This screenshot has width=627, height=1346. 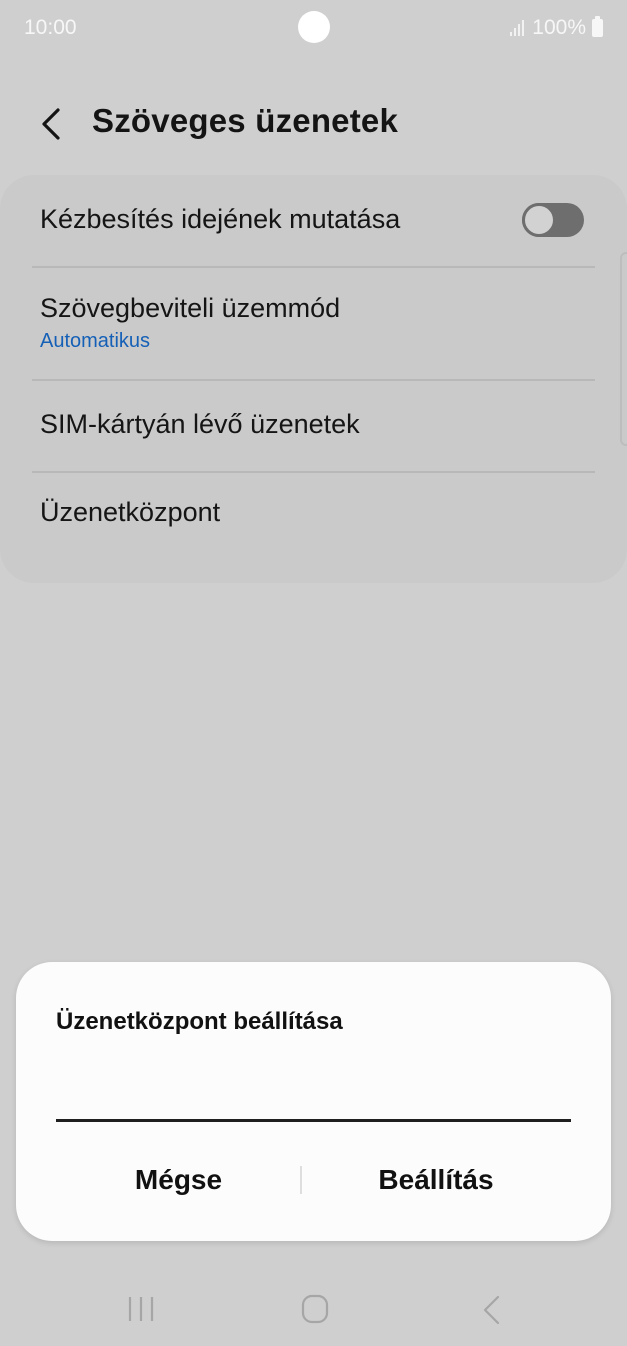 What do you see at coordinates (517, 28) in the screenshot?
I see `signal-icon` at bounding box center [517, 28].